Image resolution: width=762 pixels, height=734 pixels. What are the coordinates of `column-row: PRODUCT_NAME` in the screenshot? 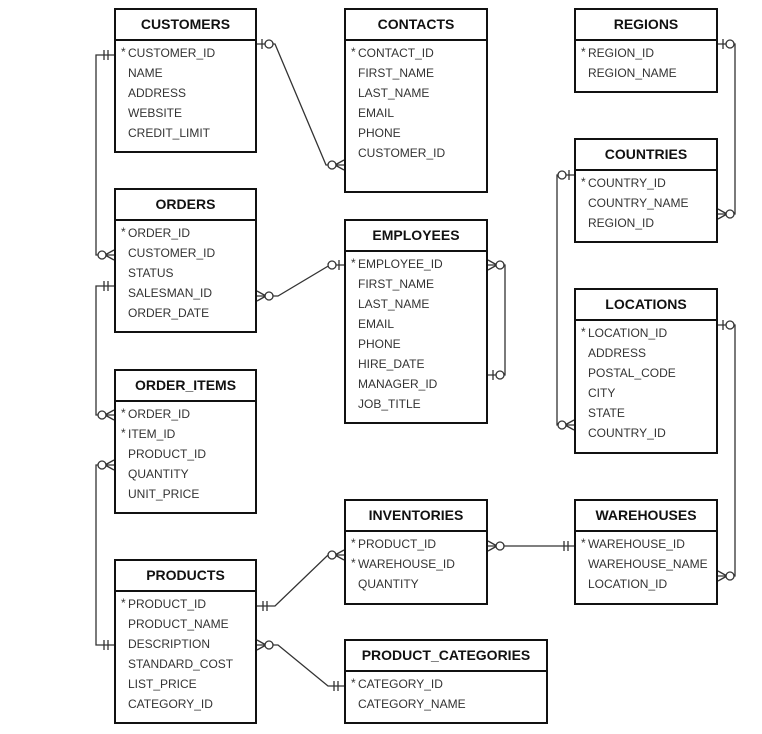 It's located at (185, 624).